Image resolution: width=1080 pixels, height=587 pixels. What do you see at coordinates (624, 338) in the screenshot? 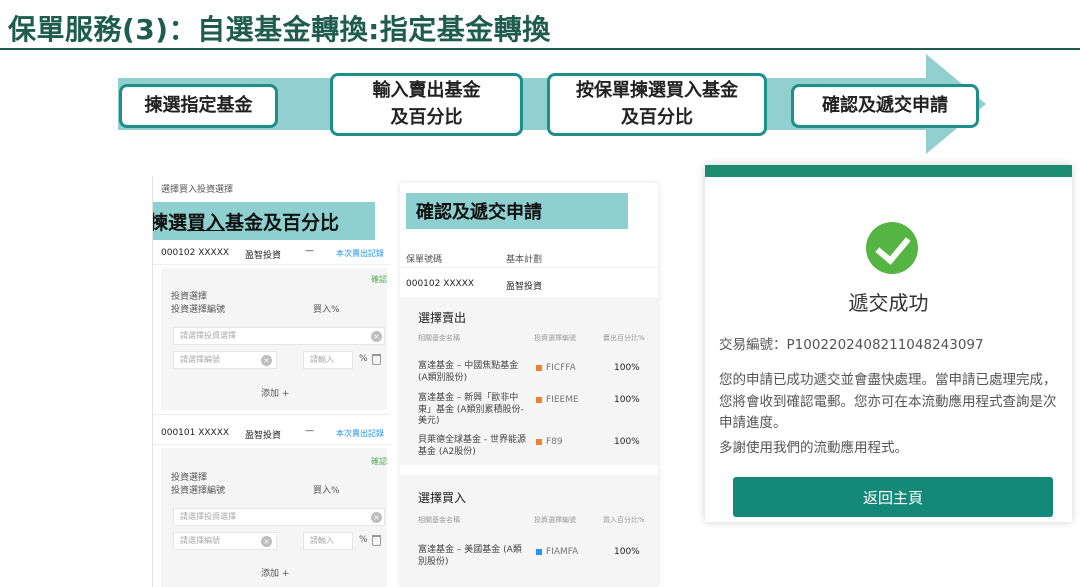
I see `col-sell-pct: 賣出百分比%` at bounding box center [624, 338].